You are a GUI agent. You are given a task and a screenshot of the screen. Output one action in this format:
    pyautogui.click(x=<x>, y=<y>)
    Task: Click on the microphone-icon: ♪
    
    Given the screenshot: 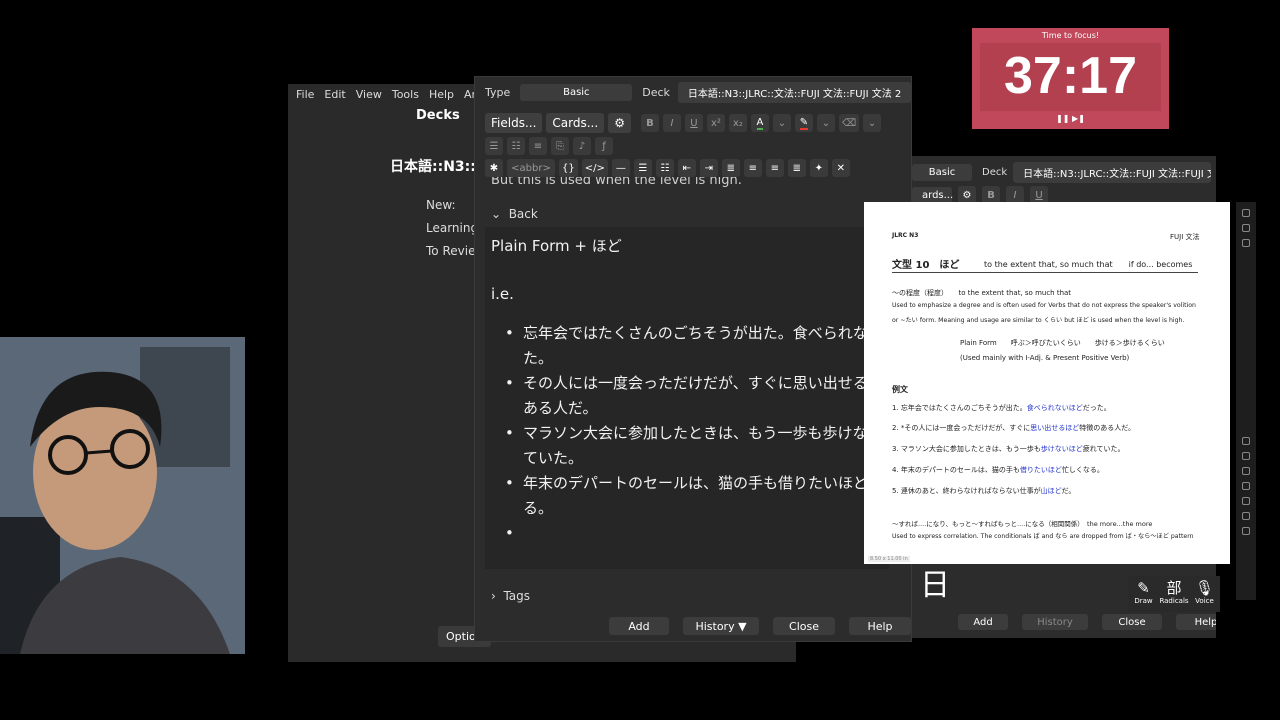 What is the action you would take?
    pyautogui.click(x=582, y=146)
    